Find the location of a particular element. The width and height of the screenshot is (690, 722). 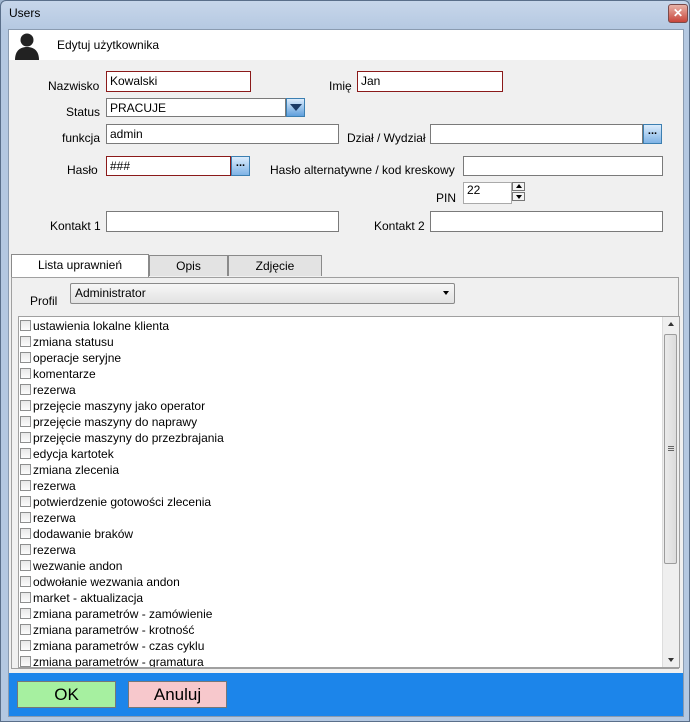

list-item: przejęcie maszyny do naprawy is located at coordinates (108, 422).